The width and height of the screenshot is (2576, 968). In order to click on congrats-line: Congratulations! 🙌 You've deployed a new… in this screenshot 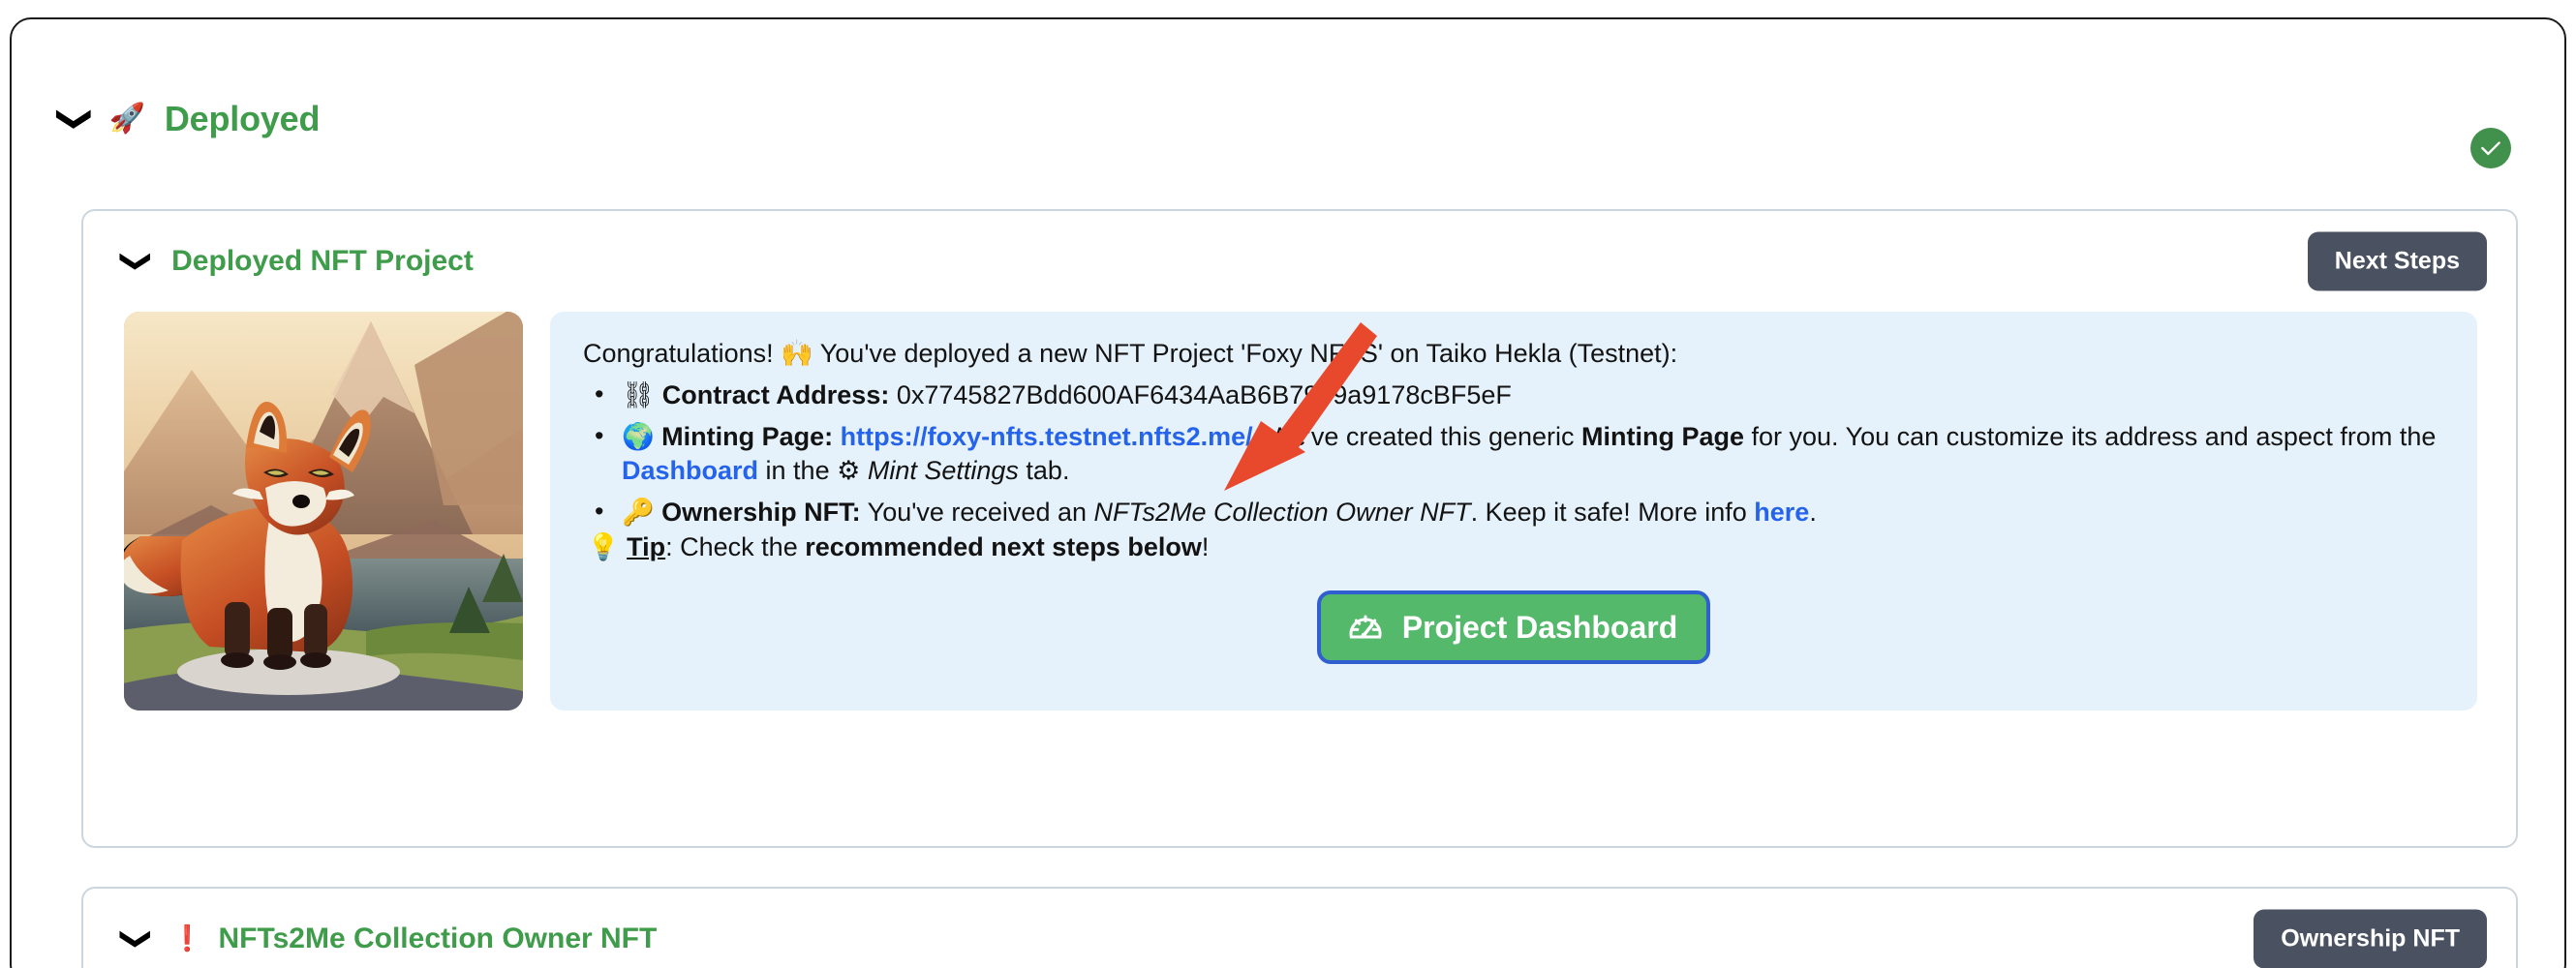, I will do `click(1513, 354)`.